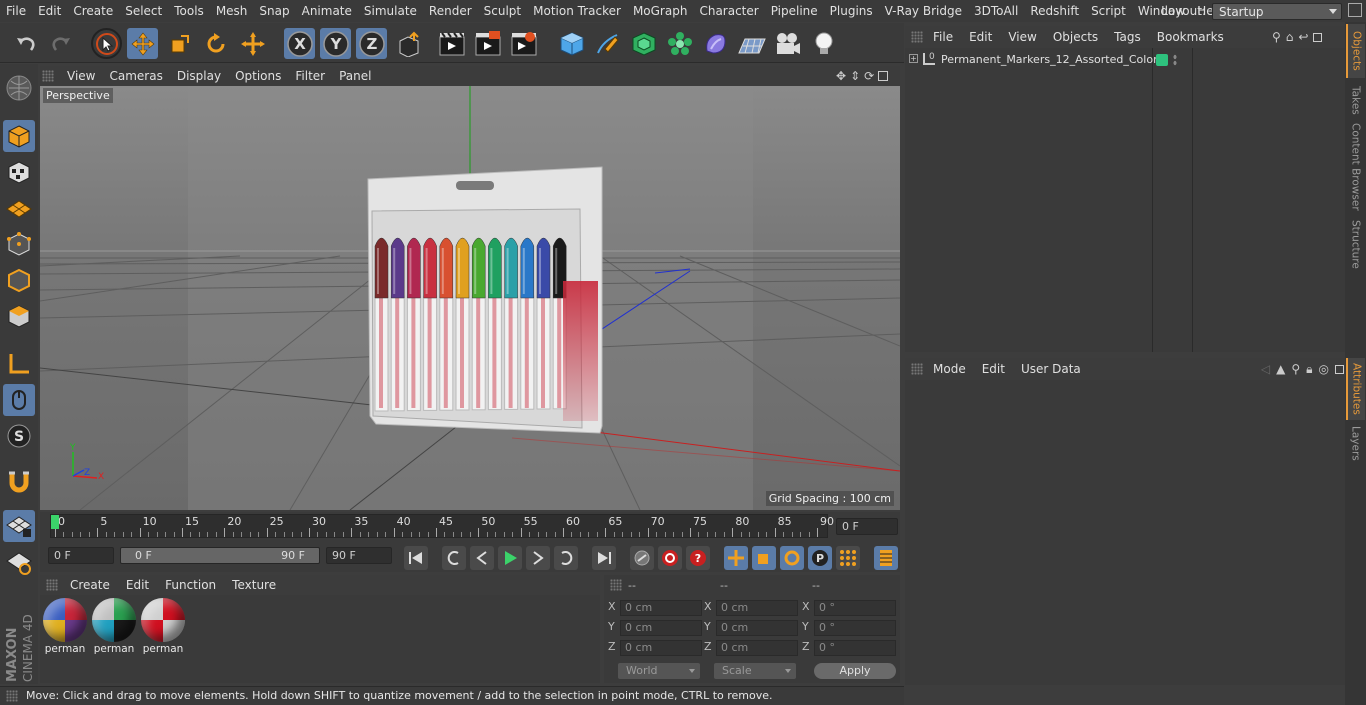 The image size is (1366, 705). What do you see at coordinates (254, 585) in the screenshot?
I see `material-menu-texture: Texture` at bounding box center [254, 585].